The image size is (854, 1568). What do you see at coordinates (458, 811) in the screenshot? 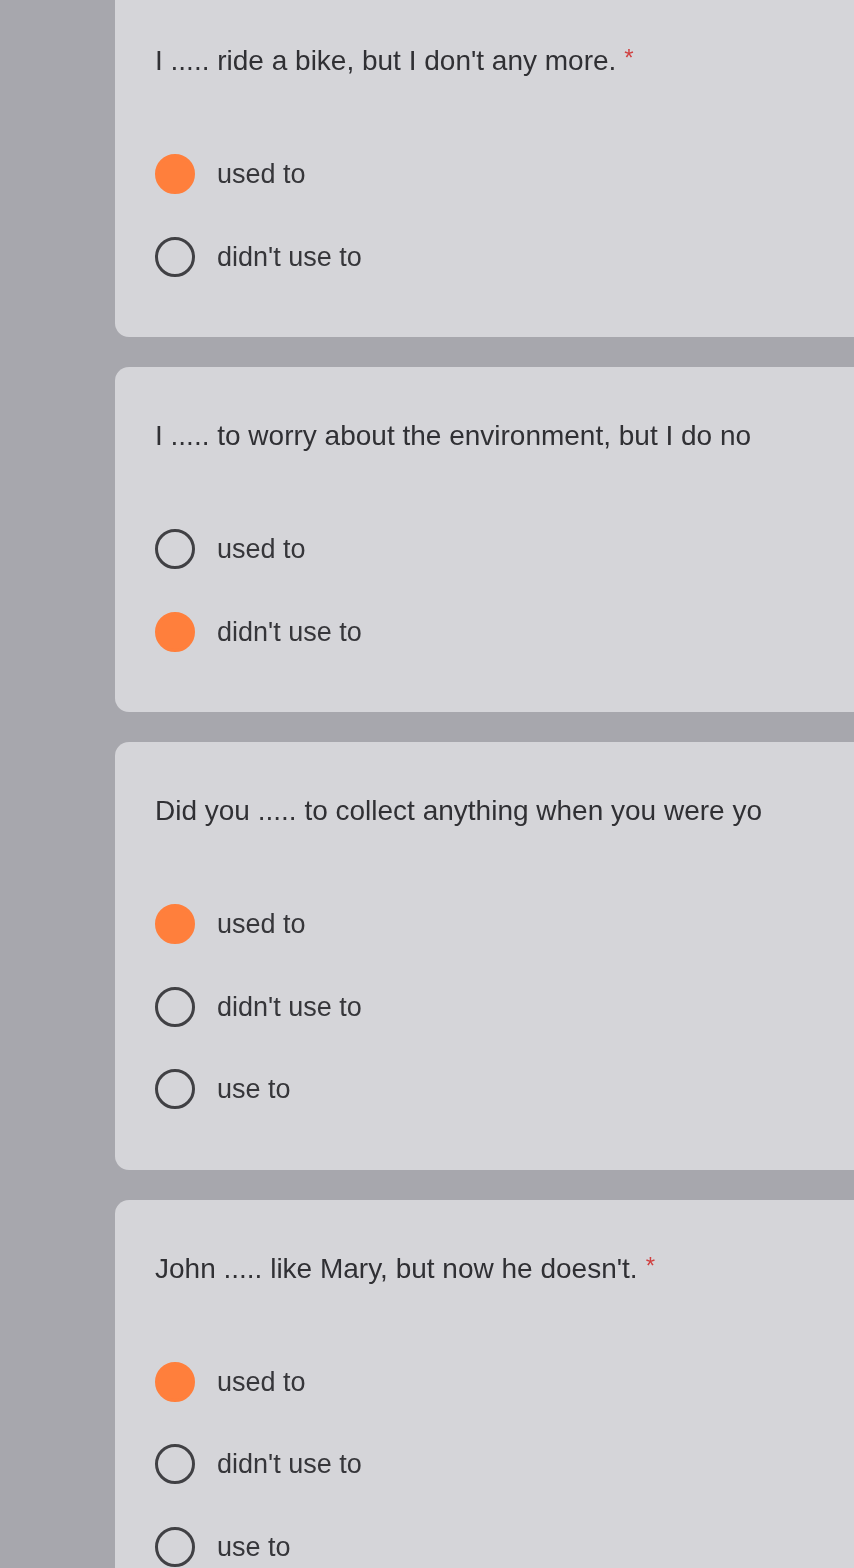
I see `question-text: Did you ..... to collect anything when you were yo` at bounding box center [458, 811].